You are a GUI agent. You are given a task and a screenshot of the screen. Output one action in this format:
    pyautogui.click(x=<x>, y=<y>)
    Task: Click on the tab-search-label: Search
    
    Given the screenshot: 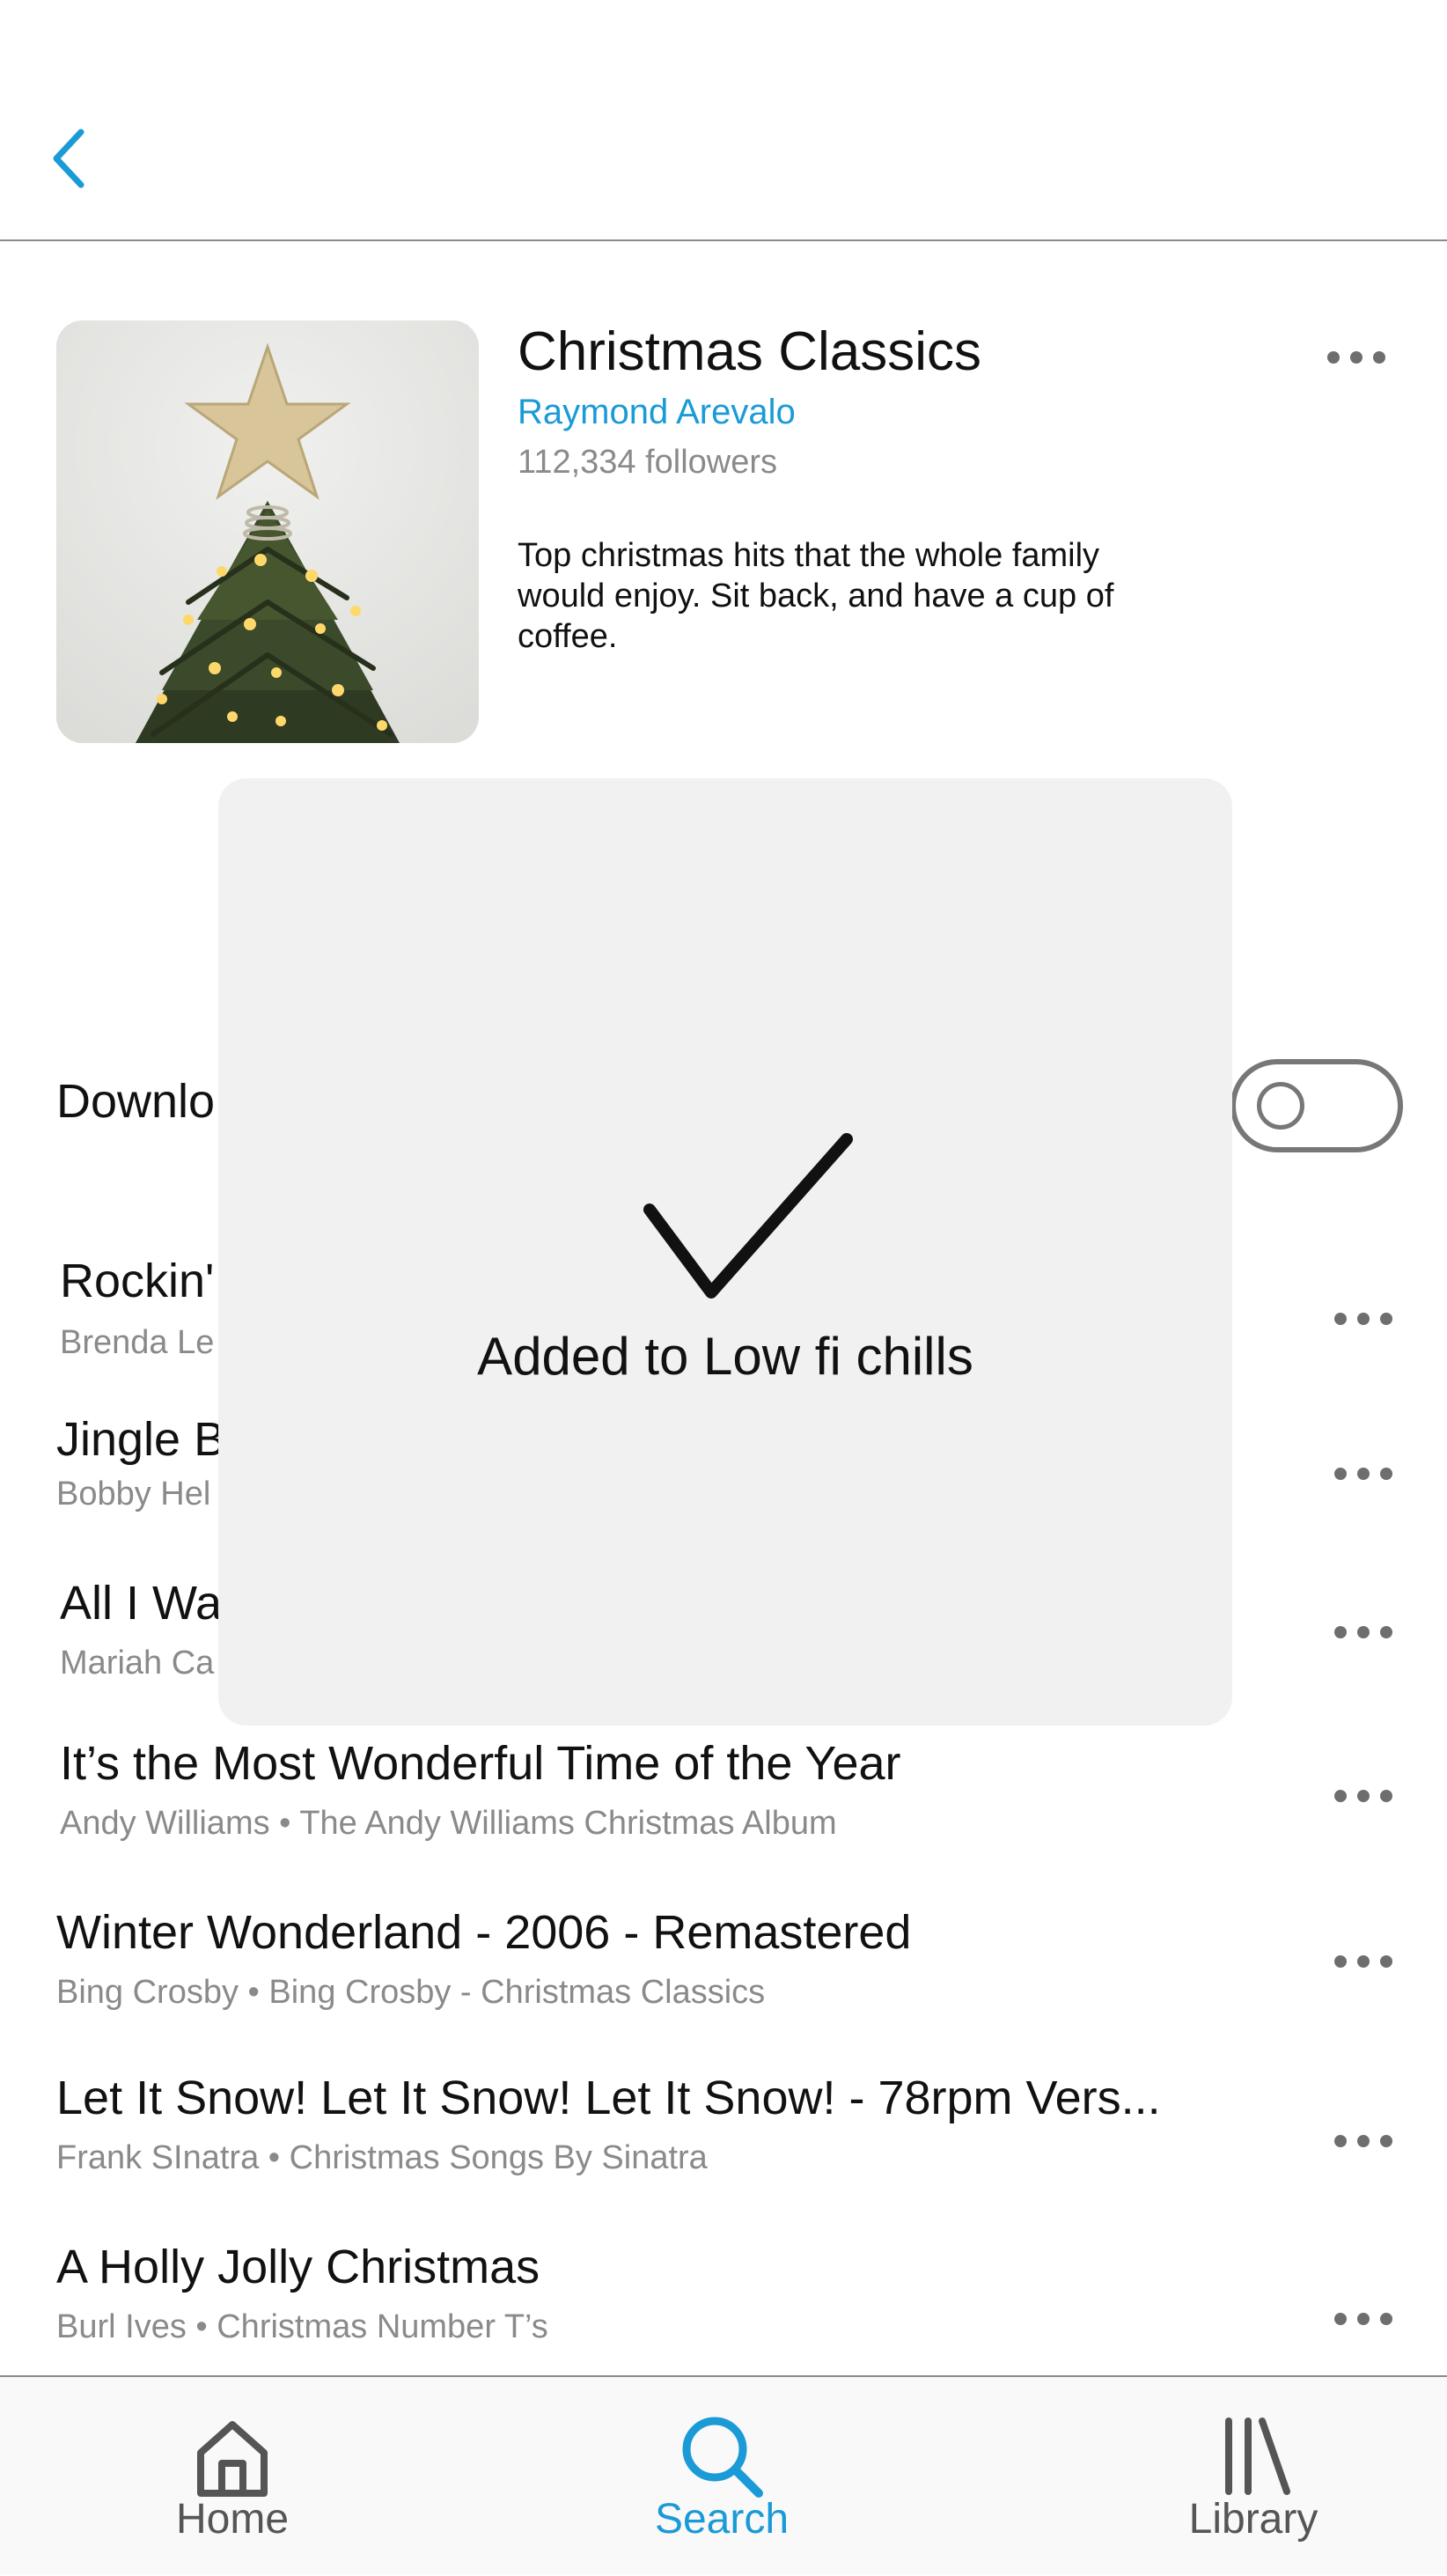 What is the action you would take?
    pyautogui.click(x=722, y=2519)
    